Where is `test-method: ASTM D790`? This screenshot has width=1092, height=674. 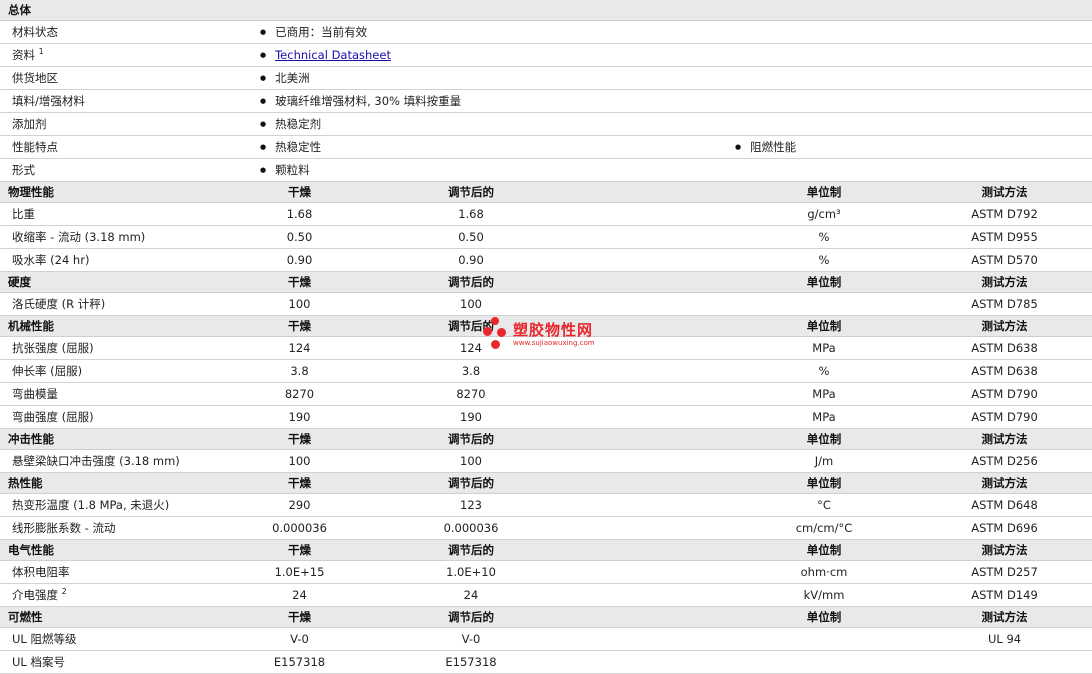
test-method: ASTM D790 is located at coordinates (1004, 394).